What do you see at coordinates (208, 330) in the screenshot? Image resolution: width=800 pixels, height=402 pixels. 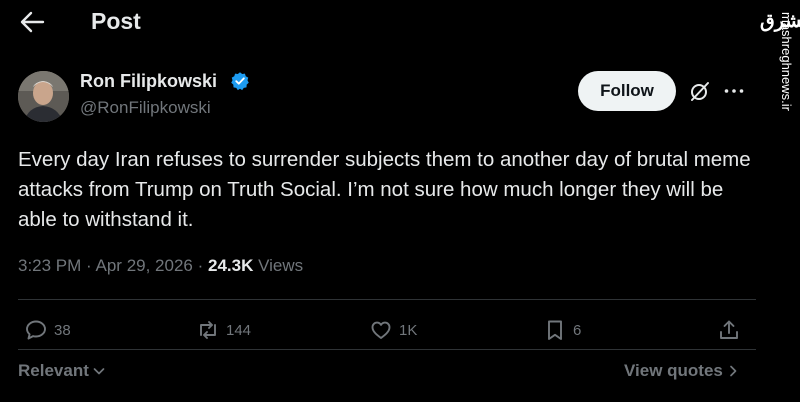 I see `repost-icon` at bounding box center [208, 330].